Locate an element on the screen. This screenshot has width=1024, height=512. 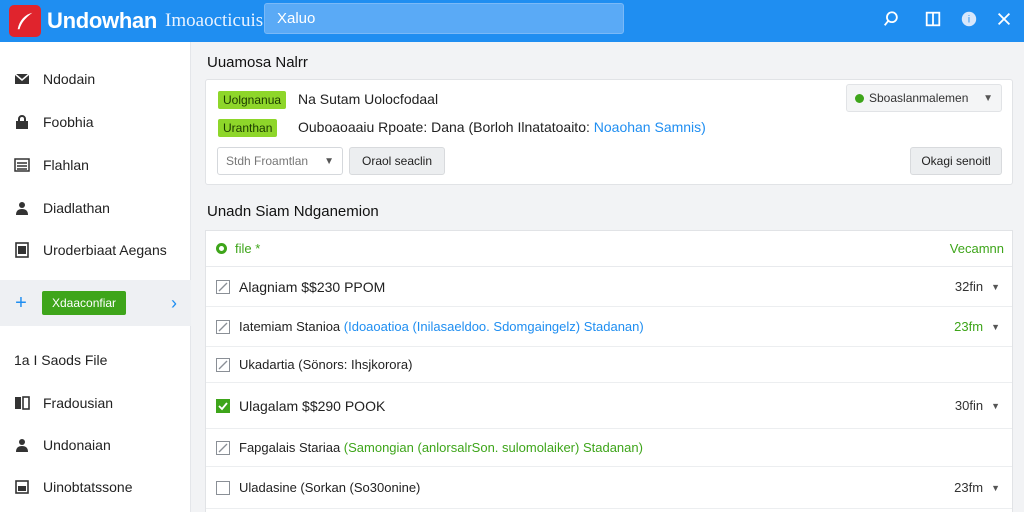
plus-icon: + is located at coordinates (21, 303).